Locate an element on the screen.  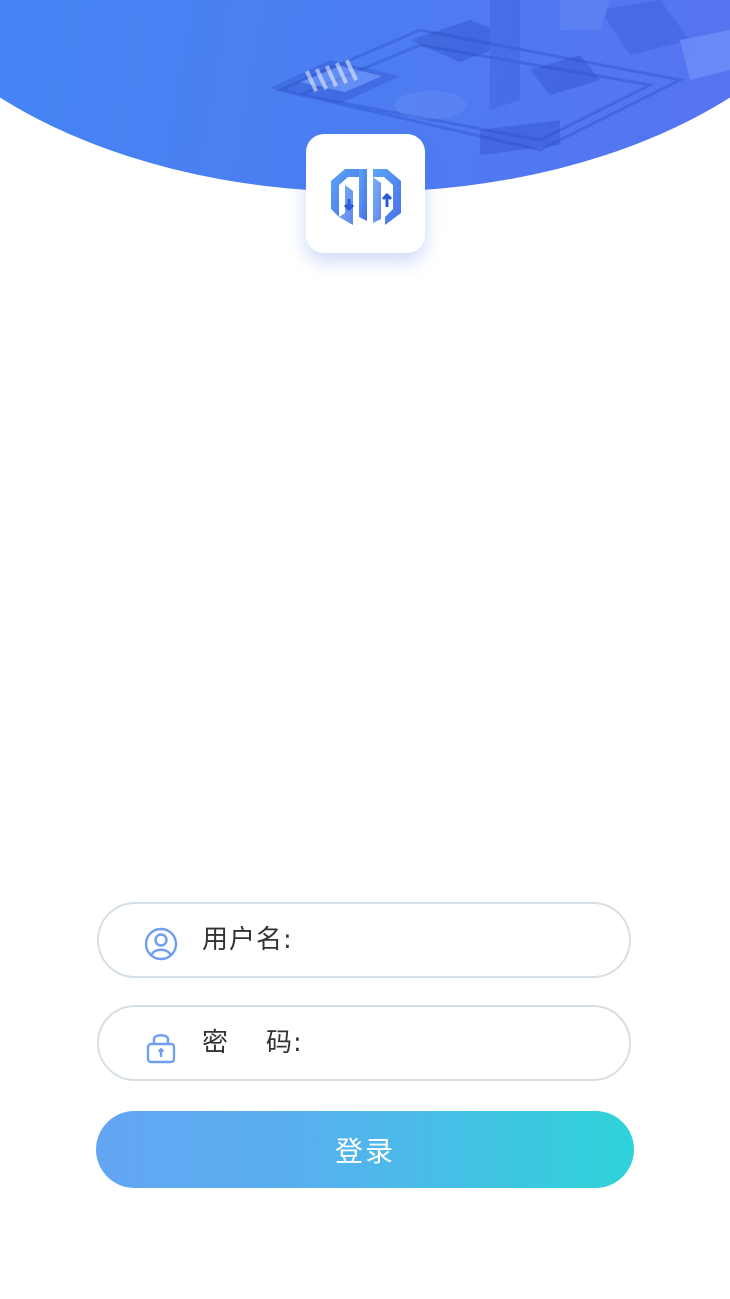
password-field: 密 码: is located at coordinates (364, 1043).